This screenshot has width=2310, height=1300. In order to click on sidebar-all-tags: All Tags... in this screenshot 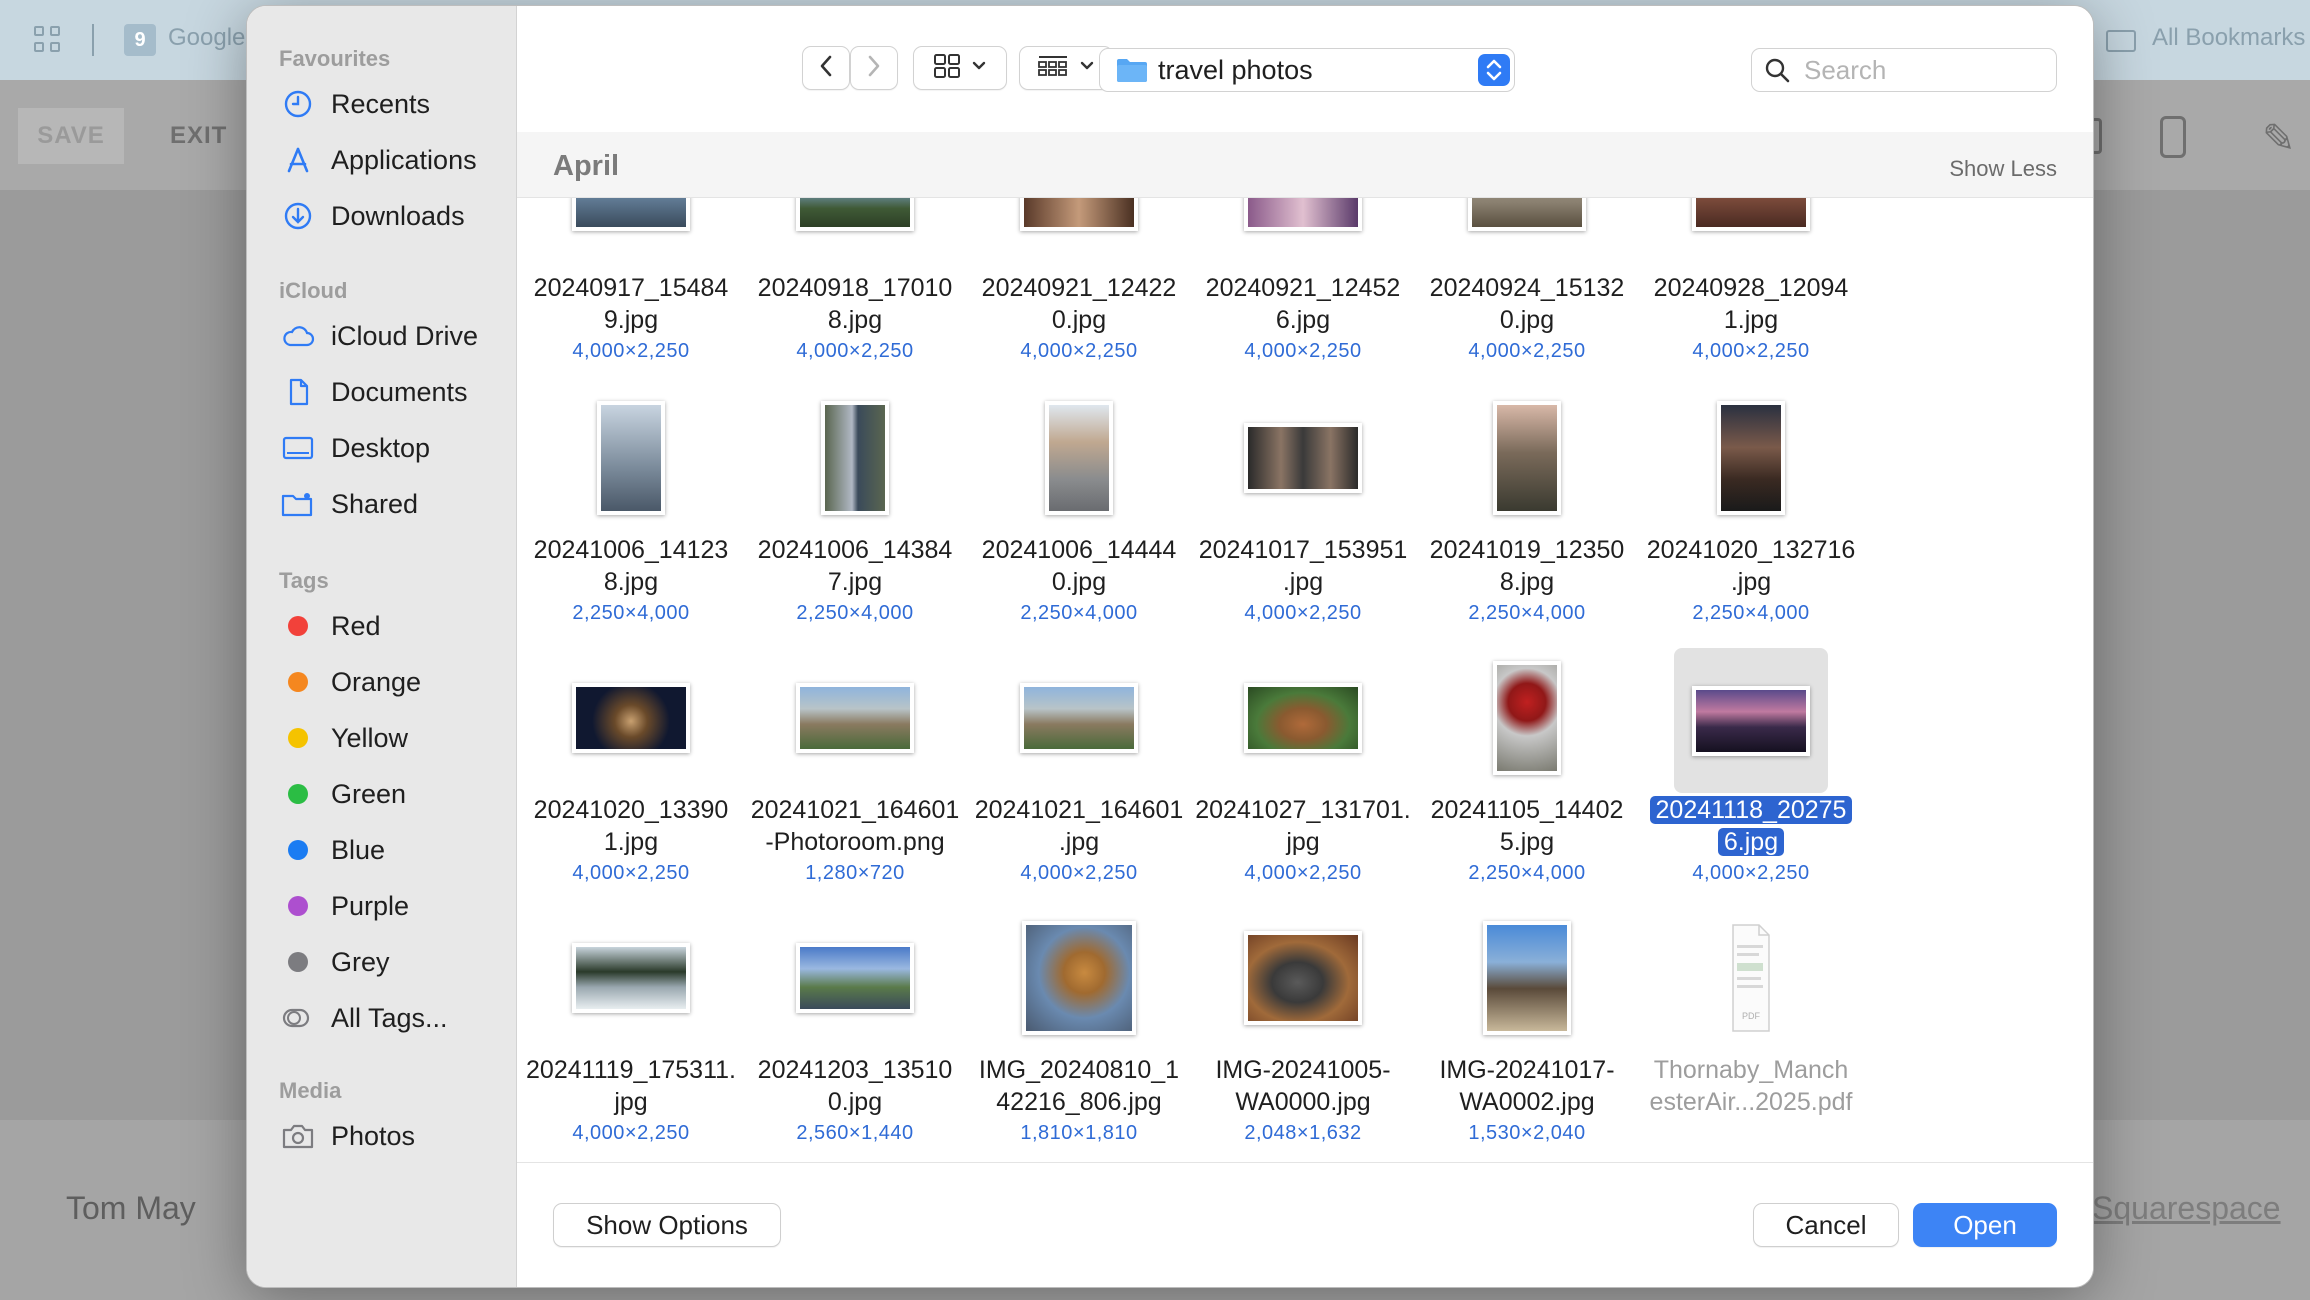, I will do `click(364, 1018)`.